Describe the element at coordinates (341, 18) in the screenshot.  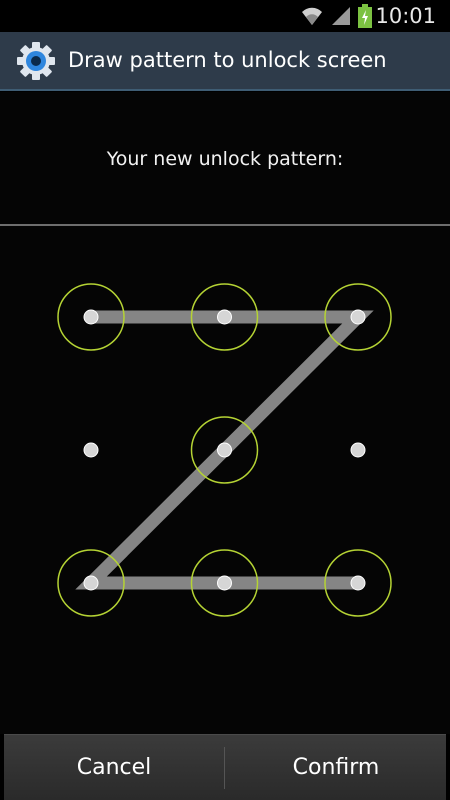
I see `signal-icon` at that location.